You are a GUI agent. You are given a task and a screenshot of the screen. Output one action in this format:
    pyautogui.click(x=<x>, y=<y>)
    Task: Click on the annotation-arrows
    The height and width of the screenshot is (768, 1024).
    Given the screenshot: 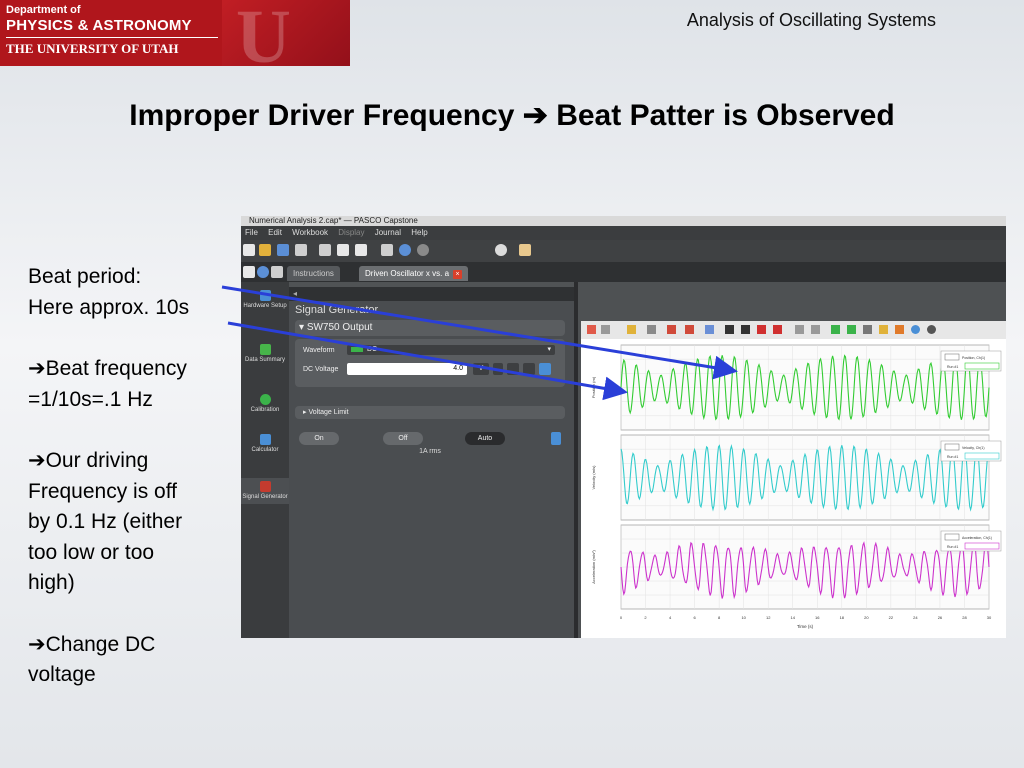 What is the action you would take?
    pyautogui.click(x=479, y=343)
    